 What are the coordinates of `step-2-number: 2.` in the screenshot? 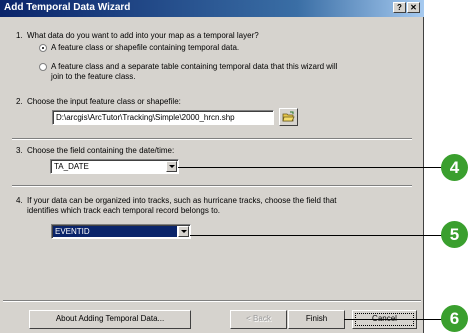 It's located at (19, 101).